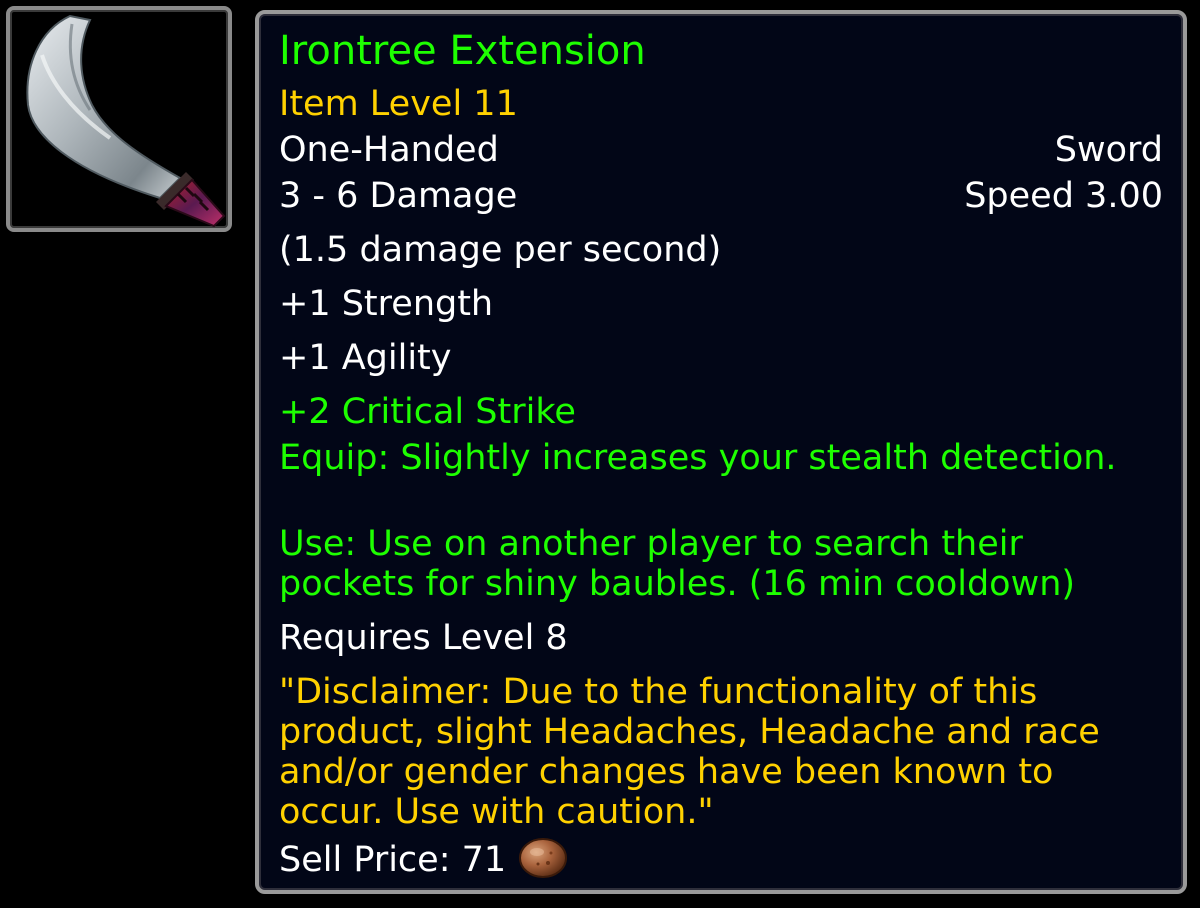 This screenshot has width=1200, height=908. I want to click on item-slot: One-Handed, so click(389, 150).